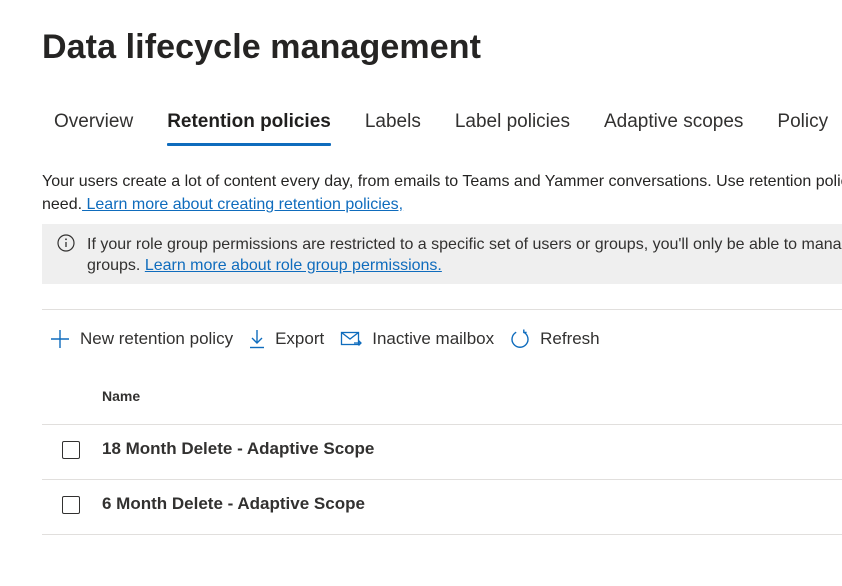 The image size is (842, 586). What do you see at coordinates (300, 338) in the screenshot?
I see `export-label: Export` at bounding box center [300, 338].